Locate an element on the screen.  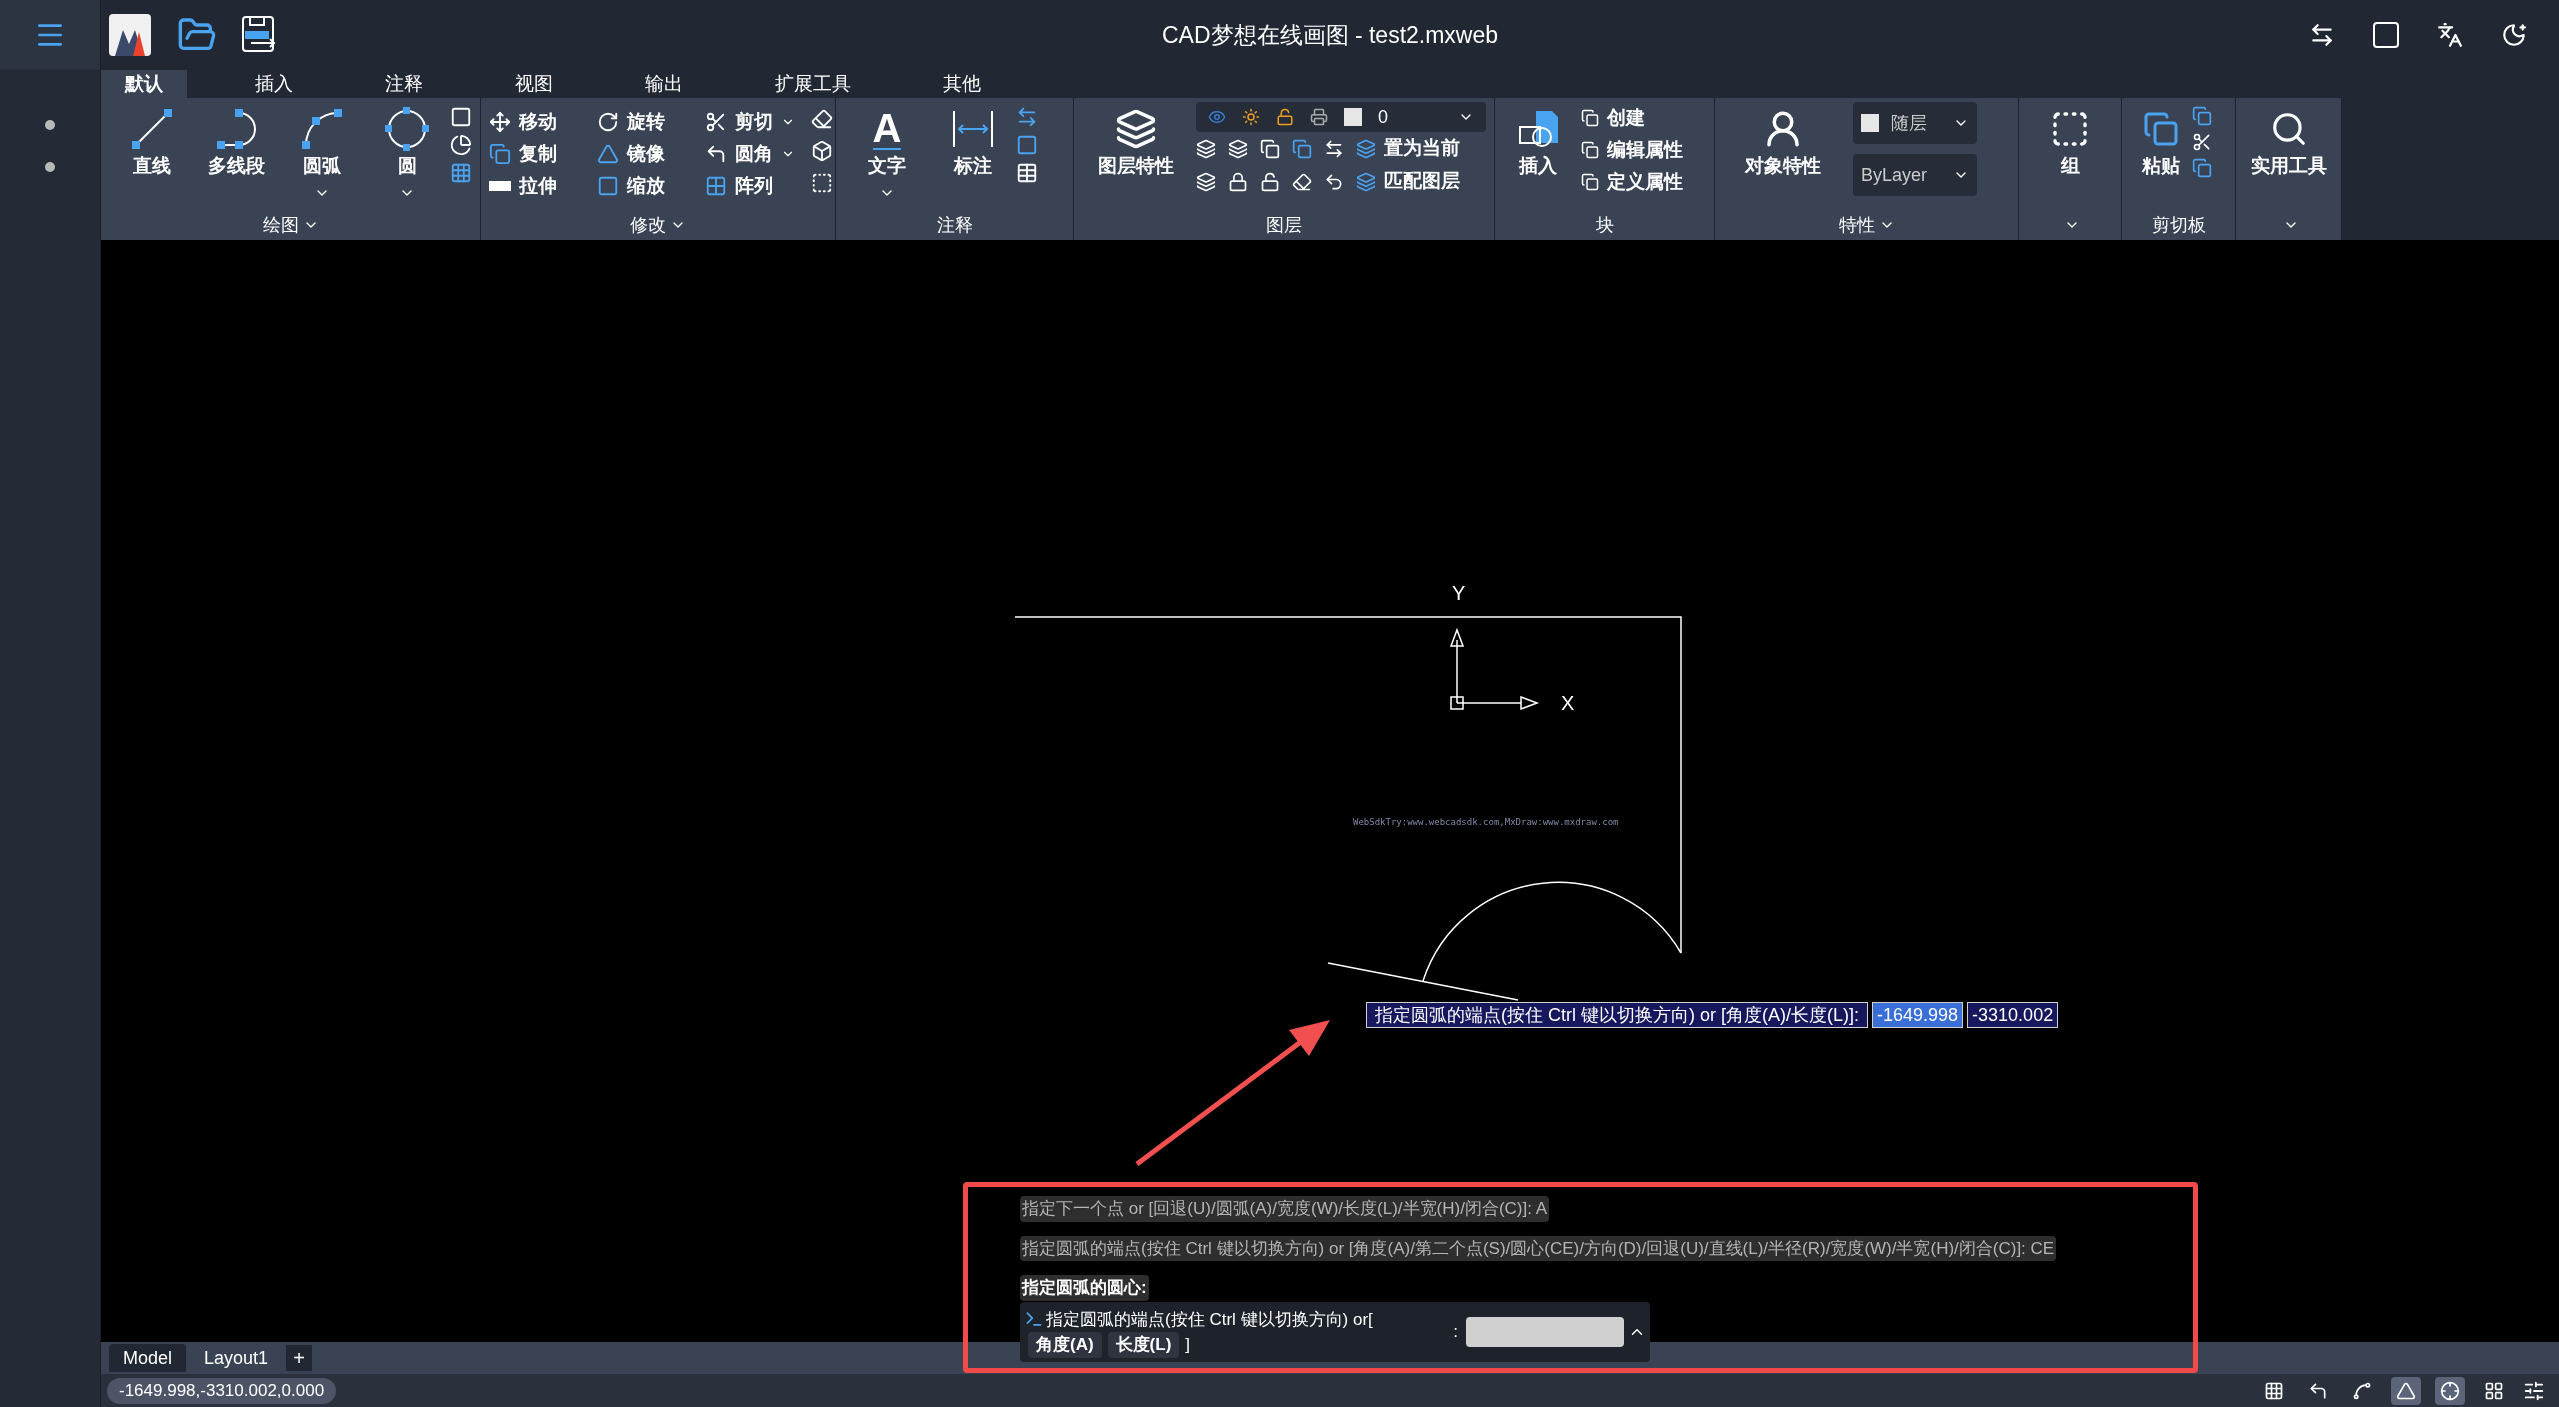
panel-title: 块 is located at coordinates (1604, 225).